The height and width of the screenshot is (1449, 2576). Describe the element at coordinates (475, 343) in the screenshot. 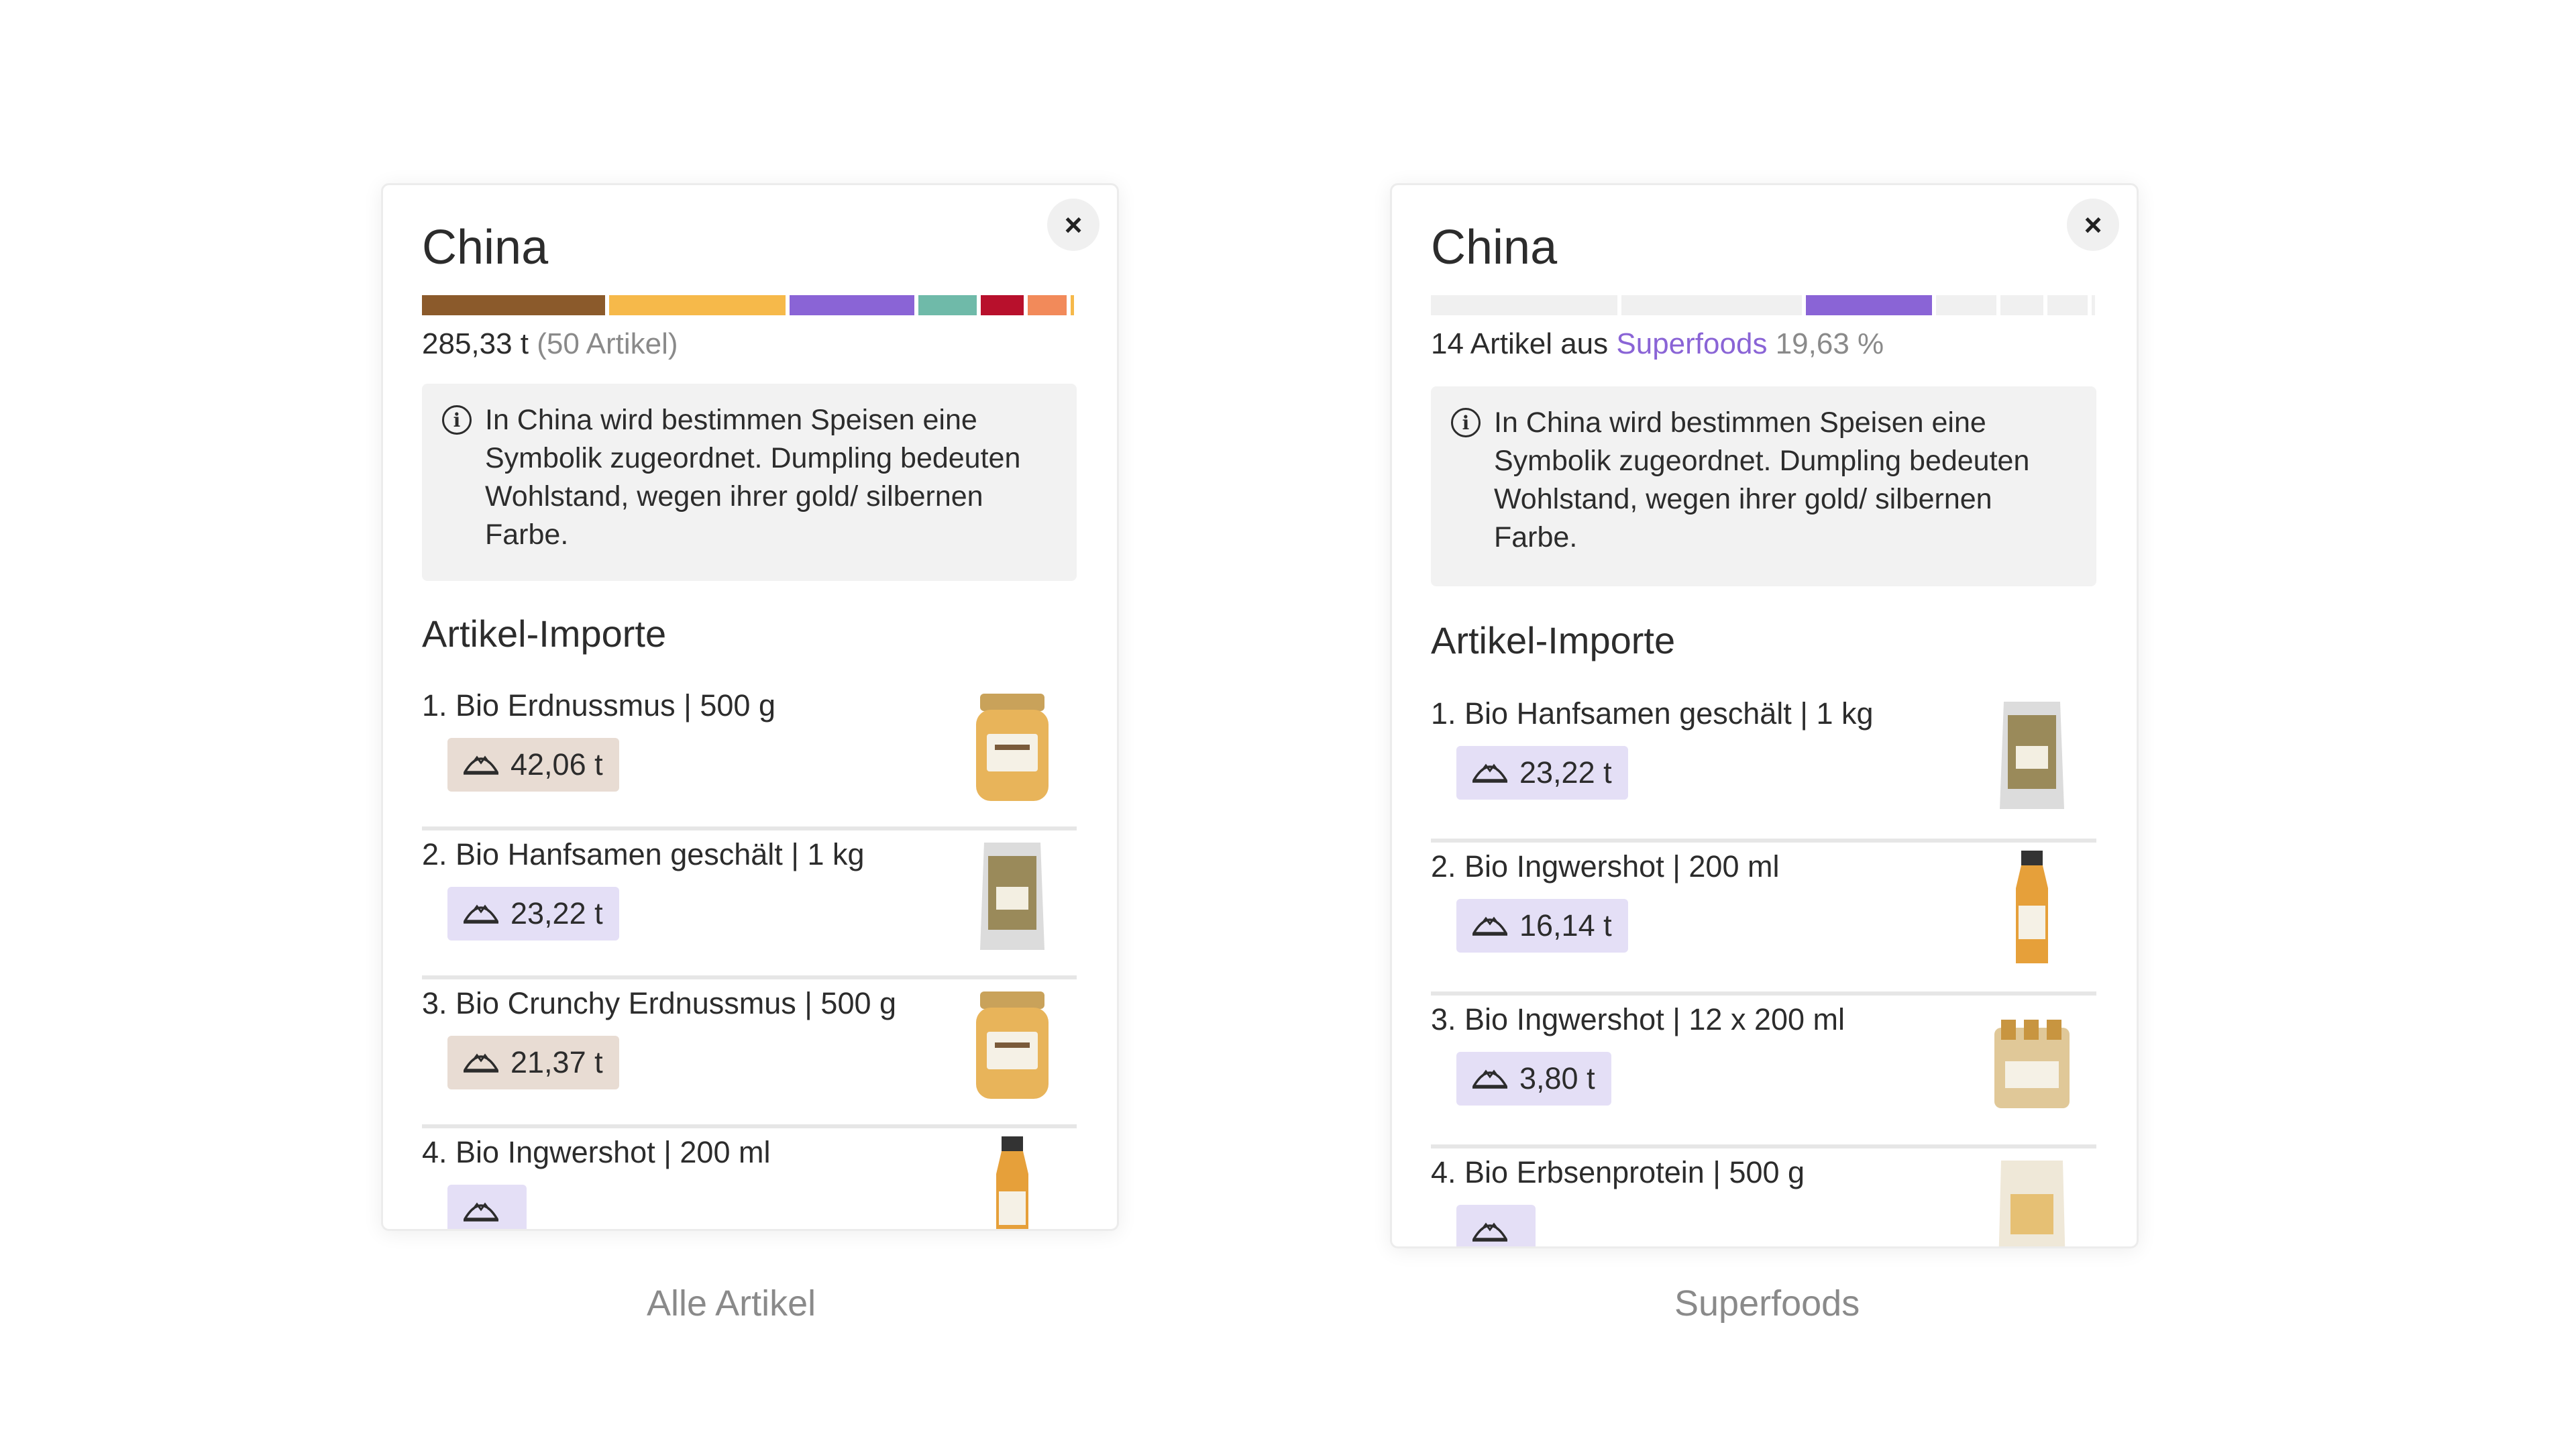

I see `total-weight: 285,33 t` at that location.